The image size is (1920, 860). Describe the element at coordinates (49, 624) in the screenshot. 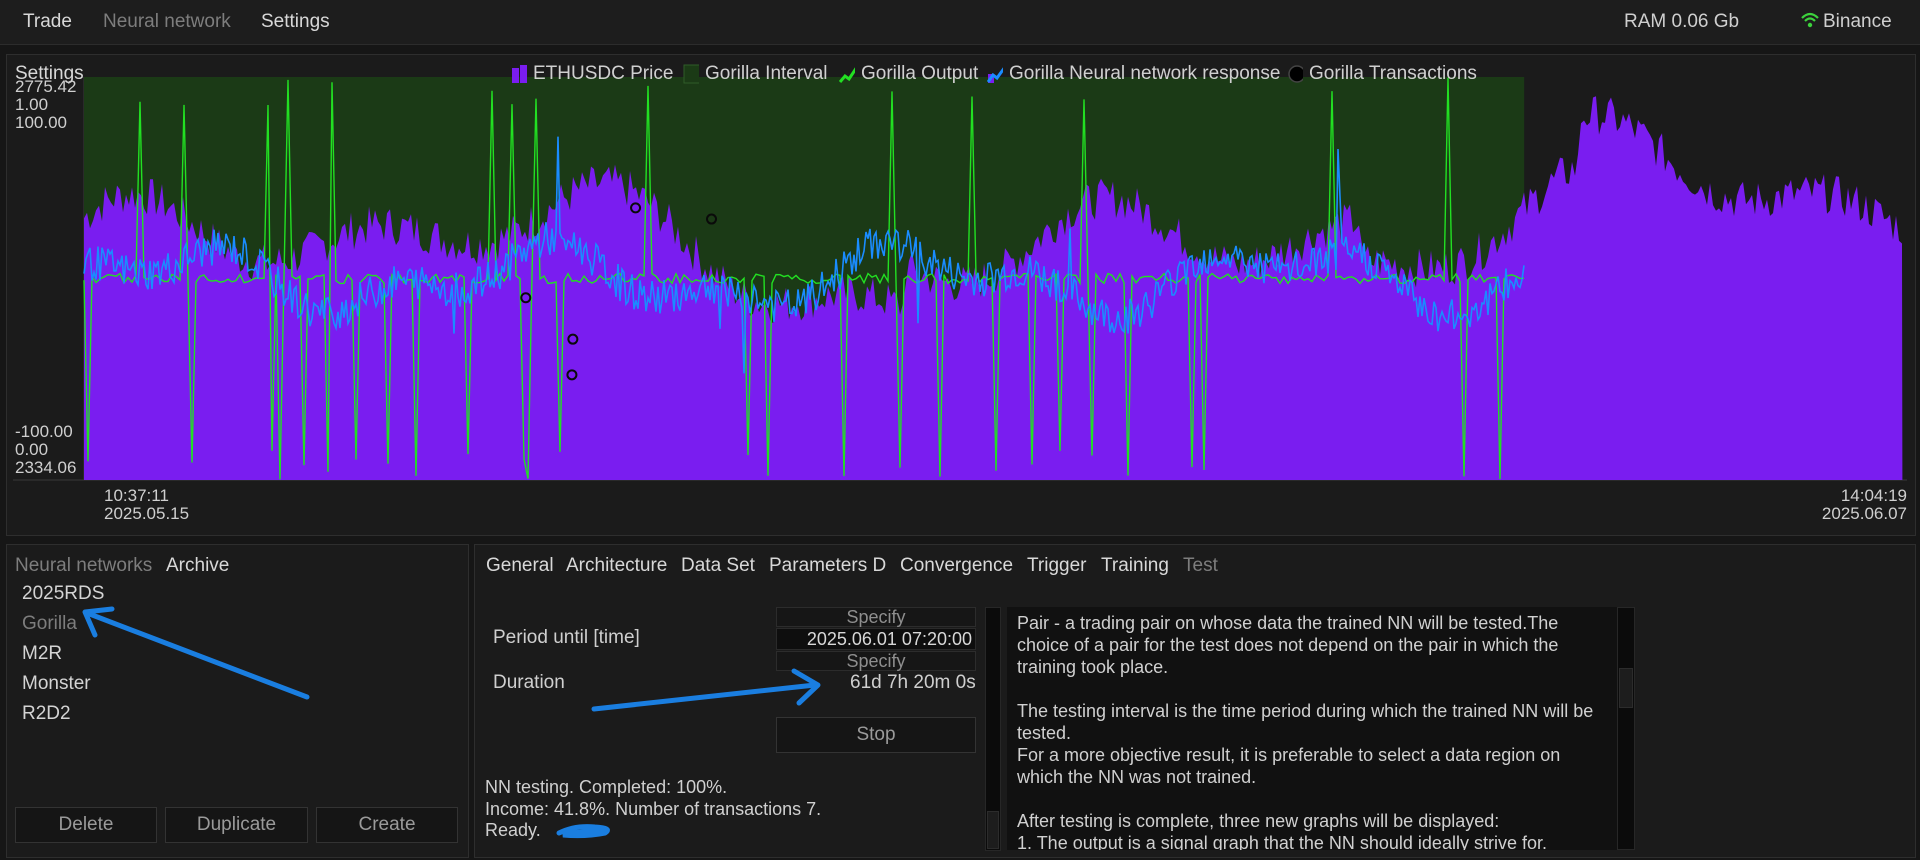

I see `nn-item-gorilla: Gorilla` at that location.